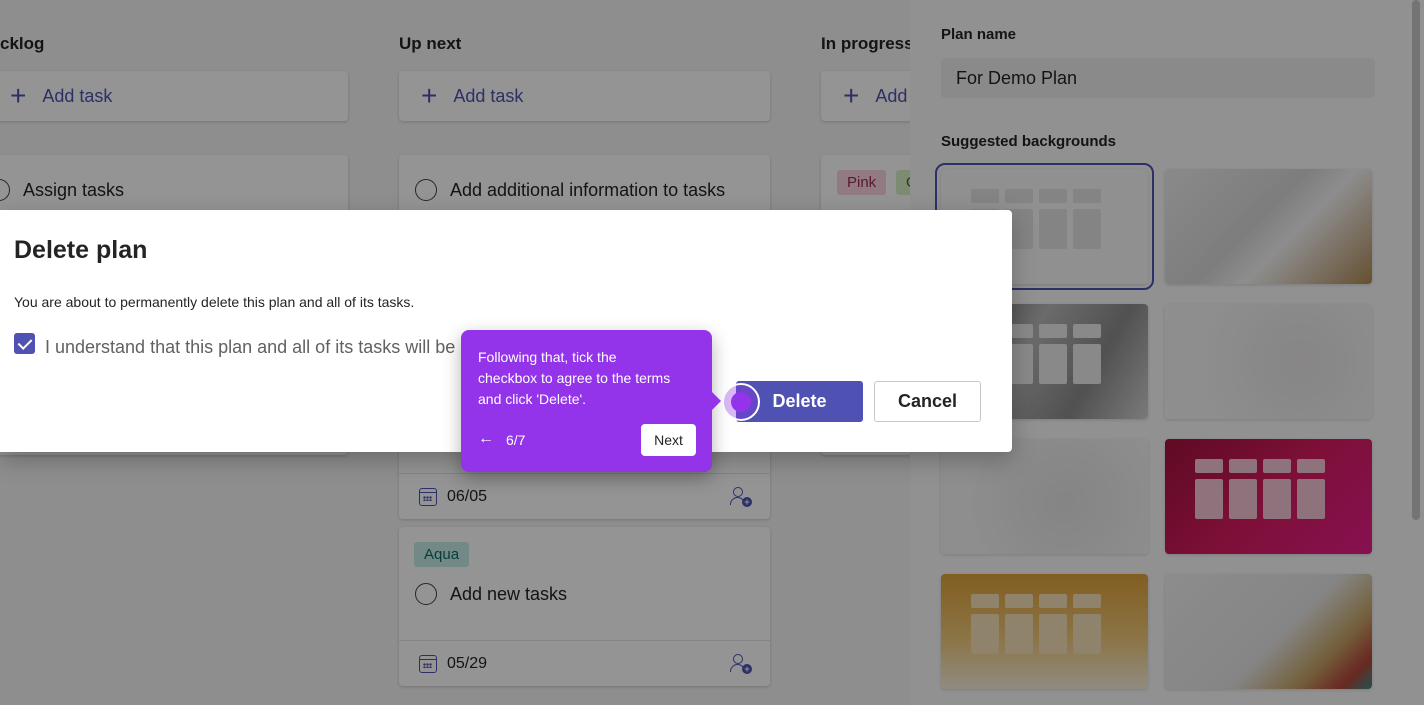 This screenshot has width=1424, height=705. Describe the element at coordinates (516, 440) in the screenshot. I see `step-counter: 6/7` at that location.